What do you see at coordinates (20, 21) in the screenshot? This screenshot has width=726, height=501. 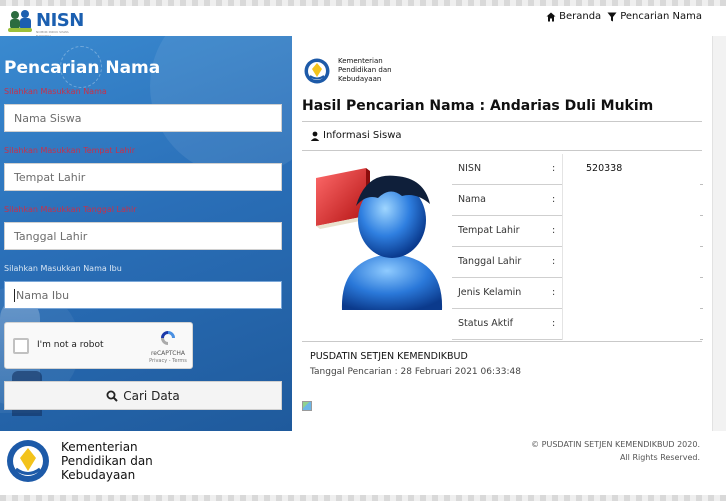 I see `students-logo-icon` at bounding box center [20, 21].